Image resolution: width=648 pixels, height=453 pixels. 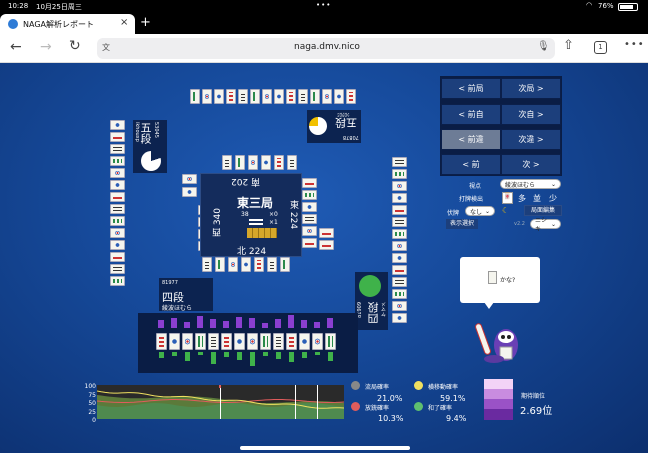 What do you see at coordinates (325, 448) in the screenshot?
I see `home-indicator` at bounding box center [325, 448].